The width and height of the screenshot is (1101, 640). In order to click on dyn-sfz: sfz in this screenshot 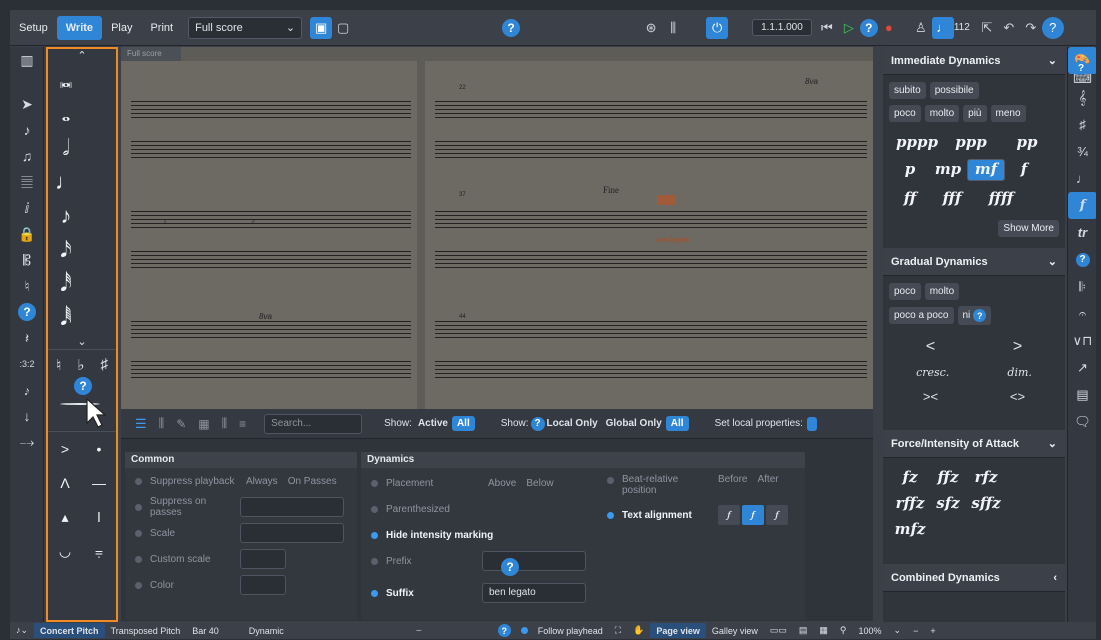, I will do `click(948, 503)`.